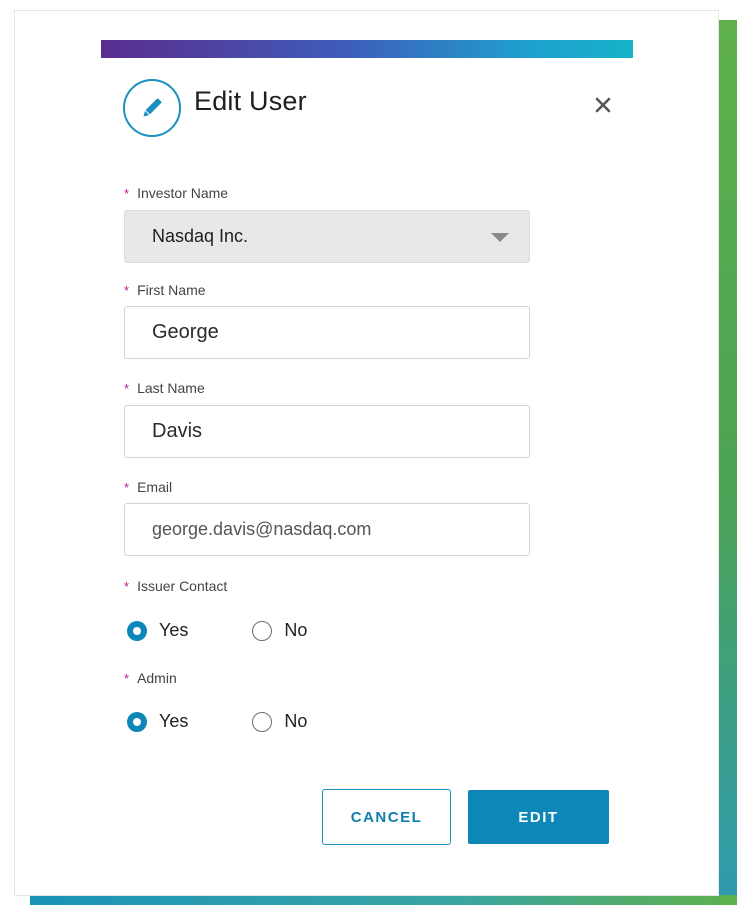  I want to click on edit-button: EDIT, so click(538, 817).